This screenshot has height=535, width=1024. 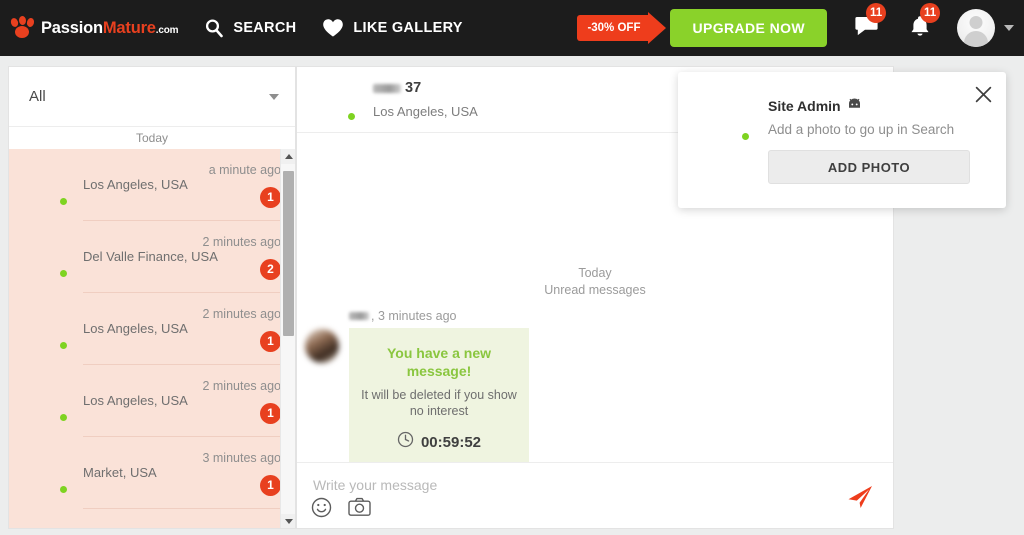 What do you see at coordinates (235, 185) in the screenshot?
I see `list-item-meta: a minute ago 1` at bounding box center [235, 185].